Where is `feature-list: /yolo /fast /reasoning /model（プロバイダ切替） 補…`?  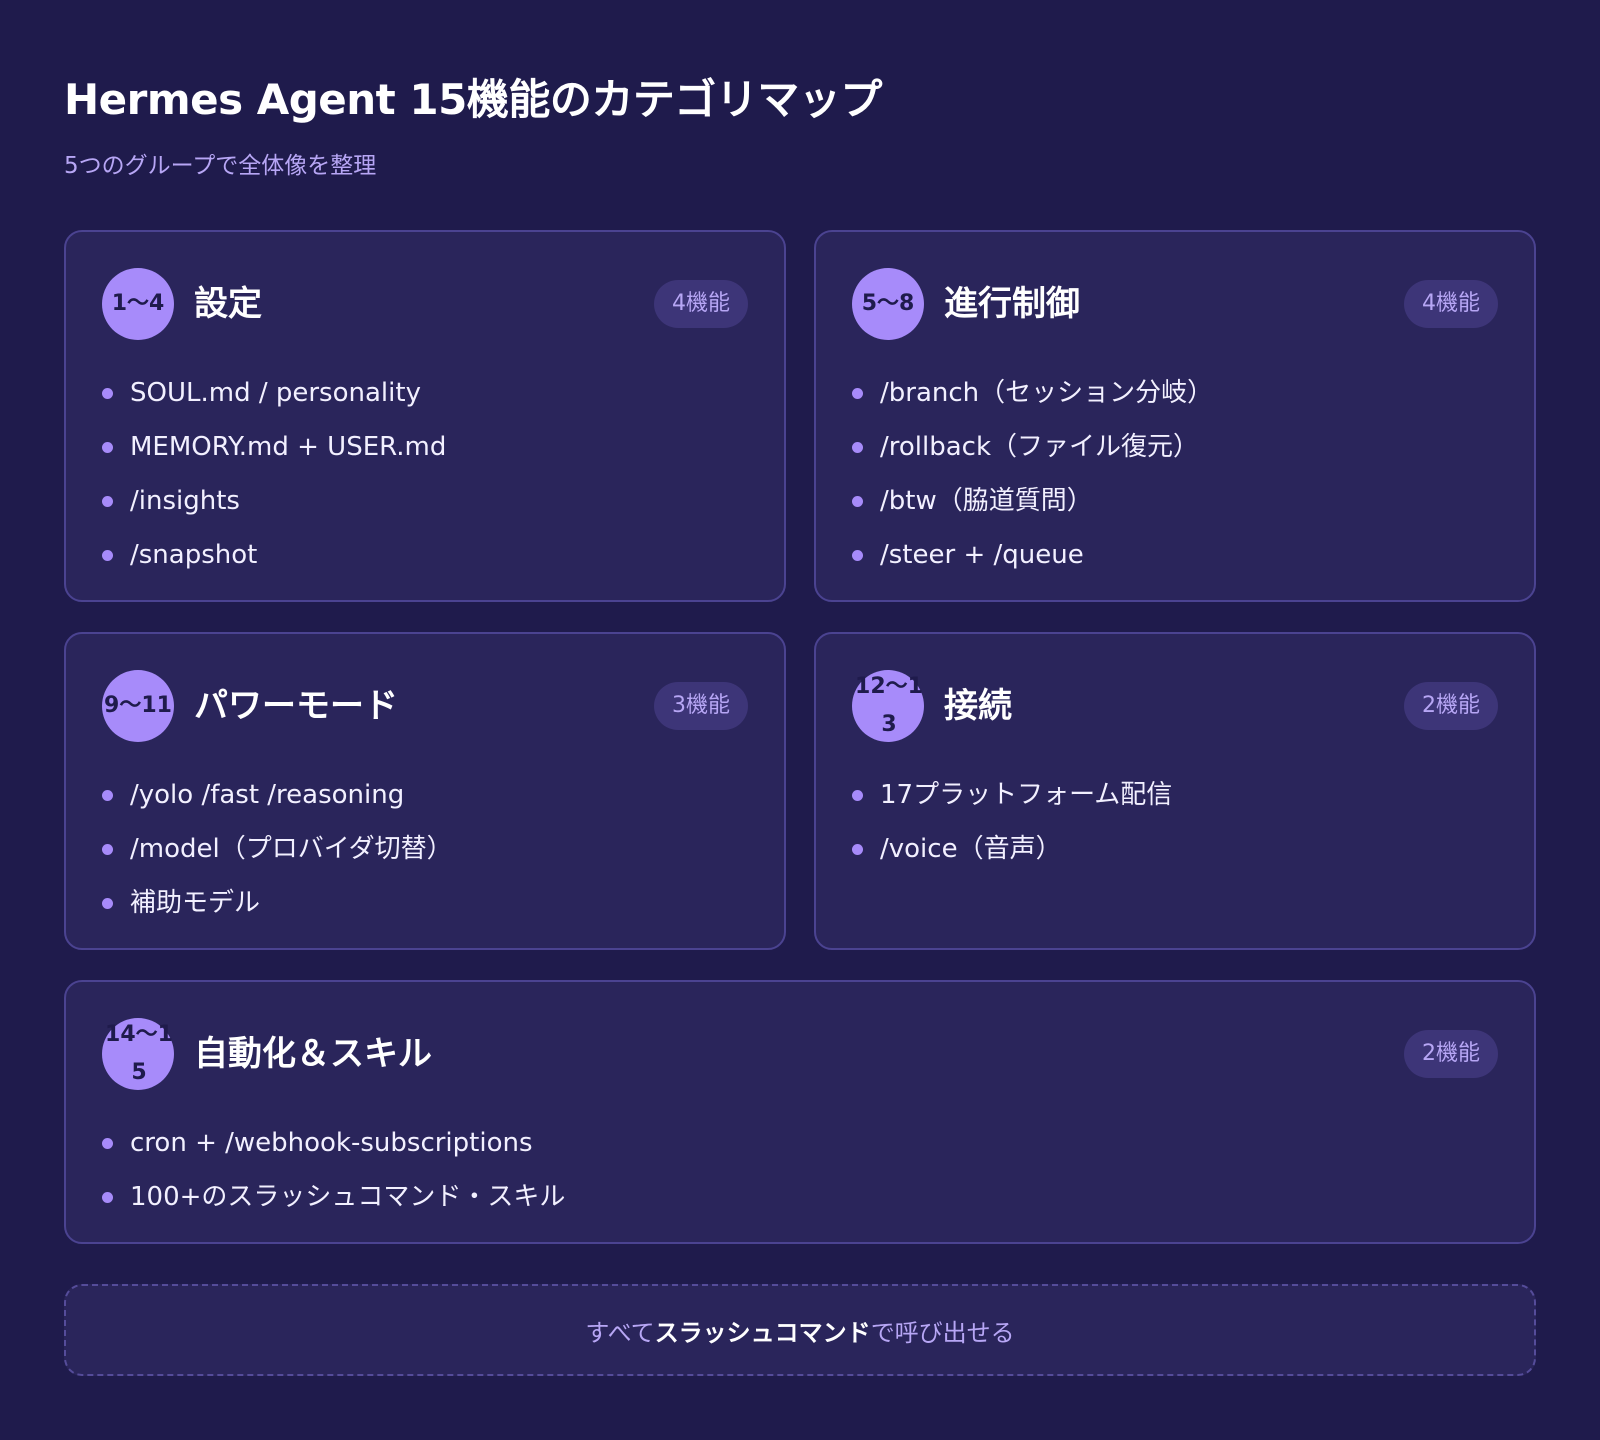
feature-list: /yolo /fast /reasoning /model（プロバイダ切替） 補… is located at coordinates (425, 849).